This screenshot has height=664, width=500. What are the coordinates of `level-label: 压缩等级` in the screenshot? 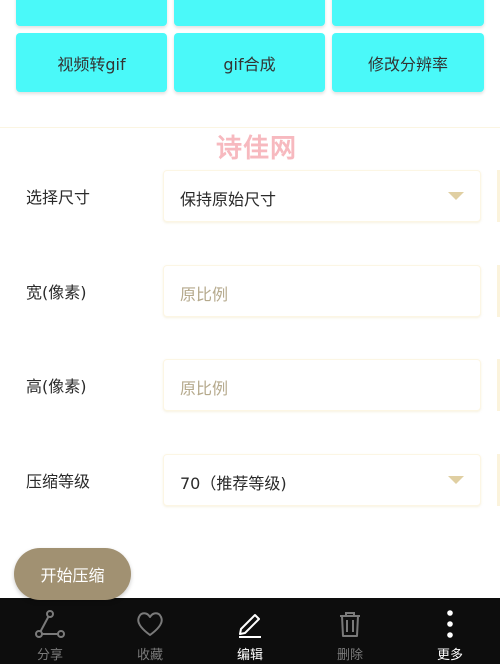 It's located at (58, 481).